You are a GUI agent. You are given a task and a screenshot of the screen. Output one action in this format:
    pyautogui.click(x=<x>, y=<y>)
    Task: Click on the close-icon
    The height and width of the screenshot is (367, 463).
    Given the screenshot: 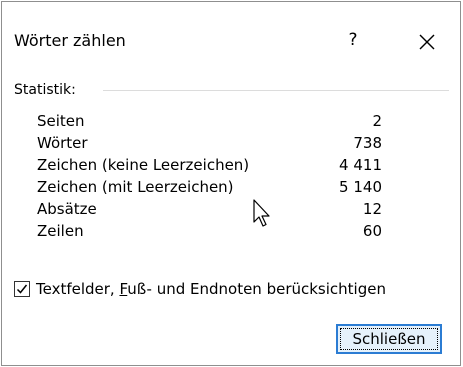 What is the action you would take?
    pyautogui.click(x=427, y=42)
    